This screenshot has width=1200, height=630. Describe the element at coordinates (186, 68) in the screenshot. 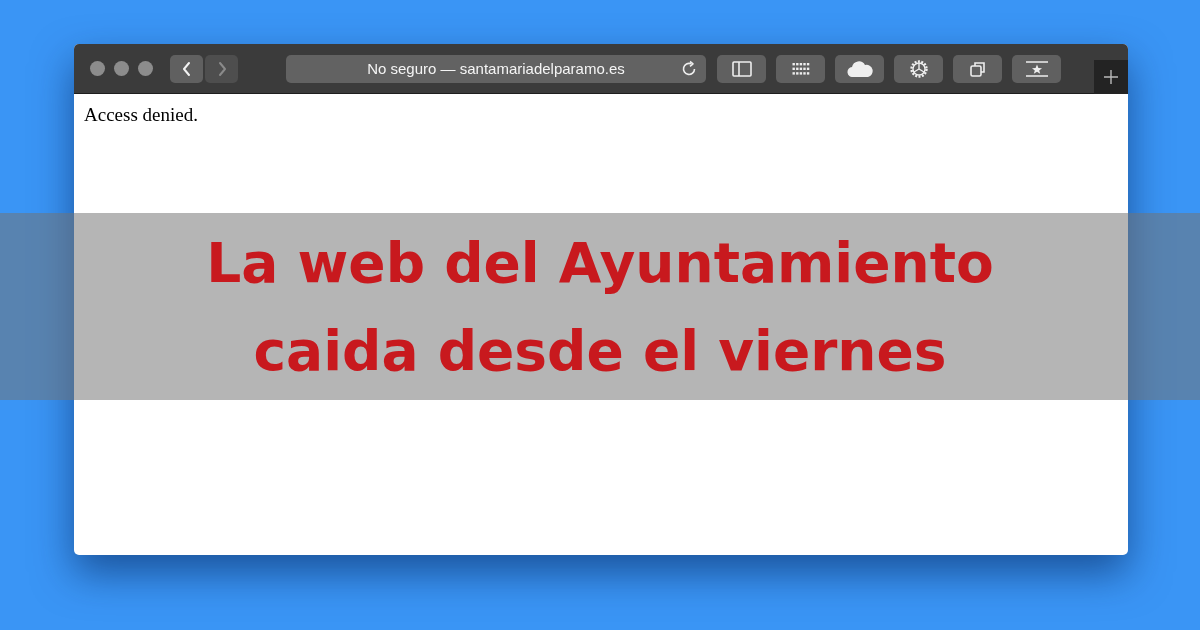

I see `back-button` at that location.